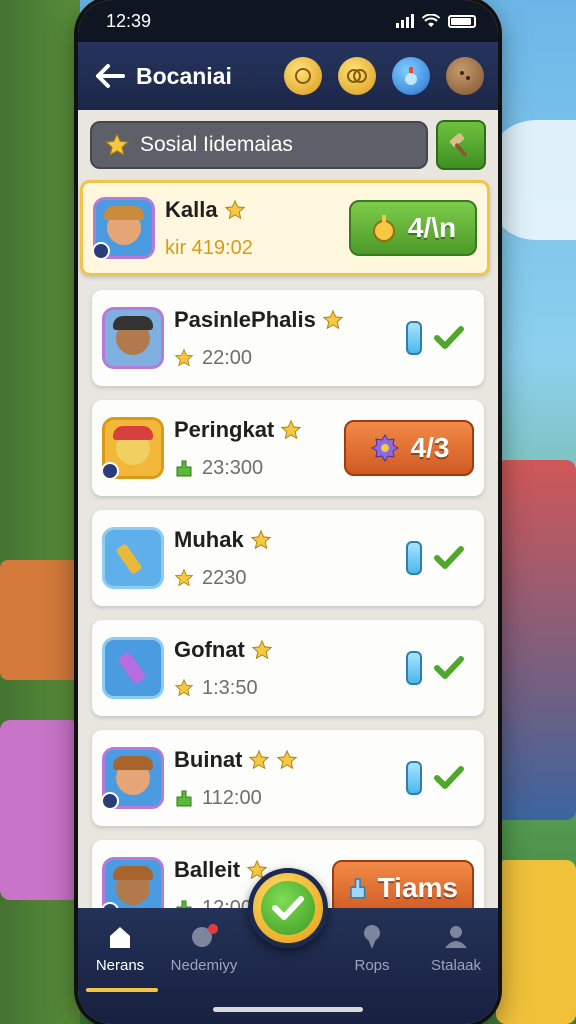 This screenshot has height=1024, width=576. I want to click on player-name: Muhak, so click(209, 539).